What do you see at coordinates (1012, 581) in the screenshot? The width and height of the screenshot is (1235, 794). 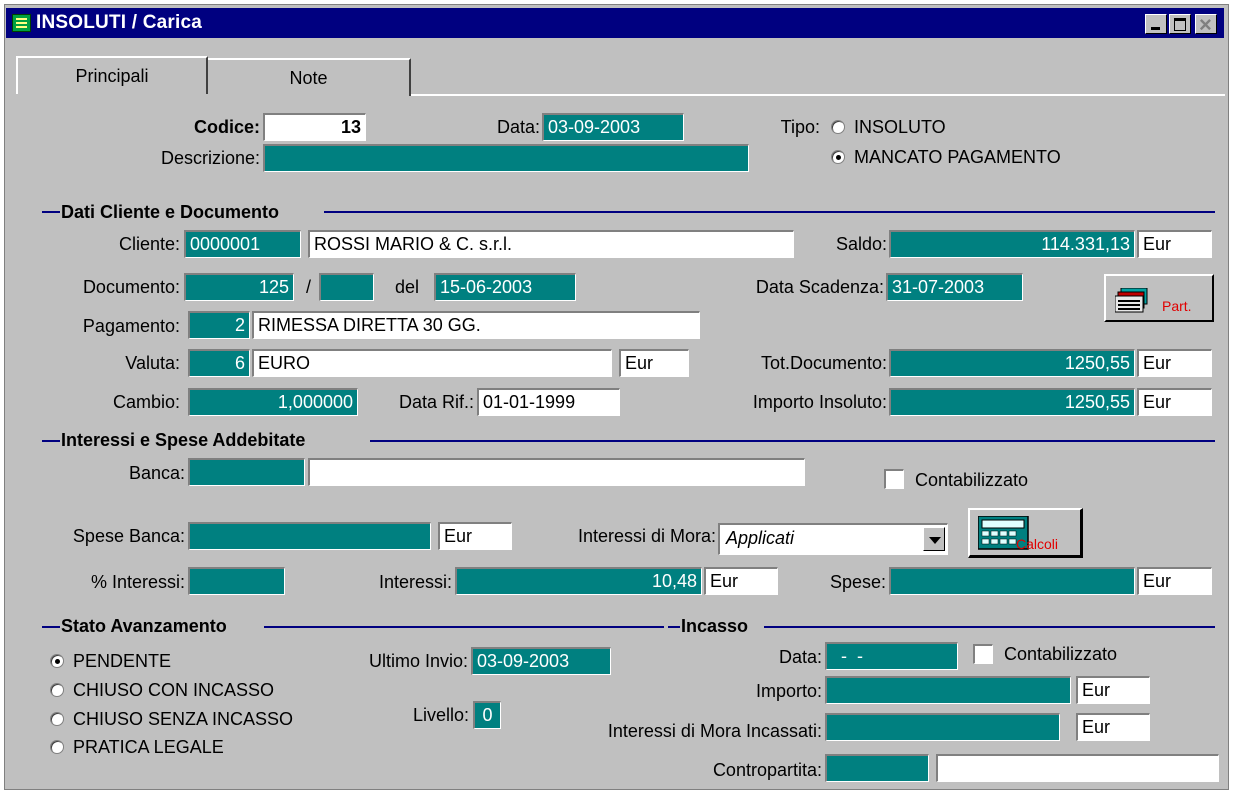 I see `spese-field` at bounding box center [1012, 581].